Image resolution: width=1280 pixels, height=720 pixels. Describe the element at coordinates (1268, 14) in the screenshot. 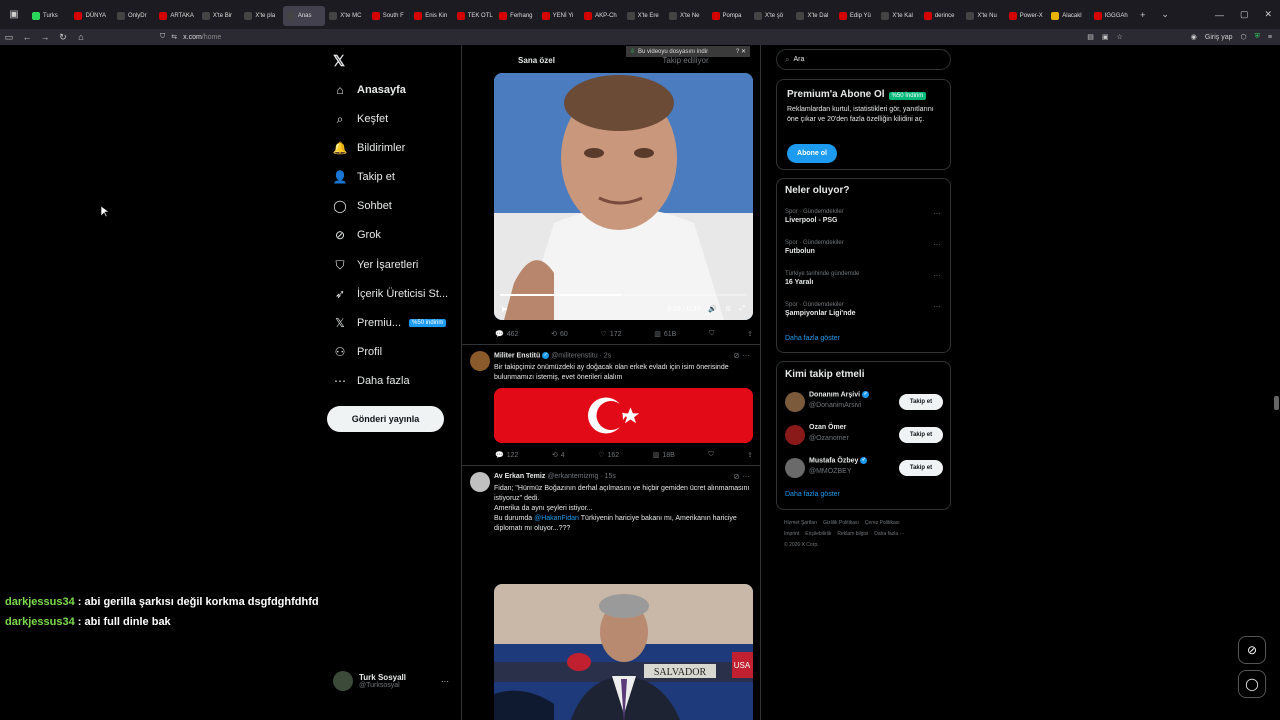

I see `close-window-button: ✕` at that location.